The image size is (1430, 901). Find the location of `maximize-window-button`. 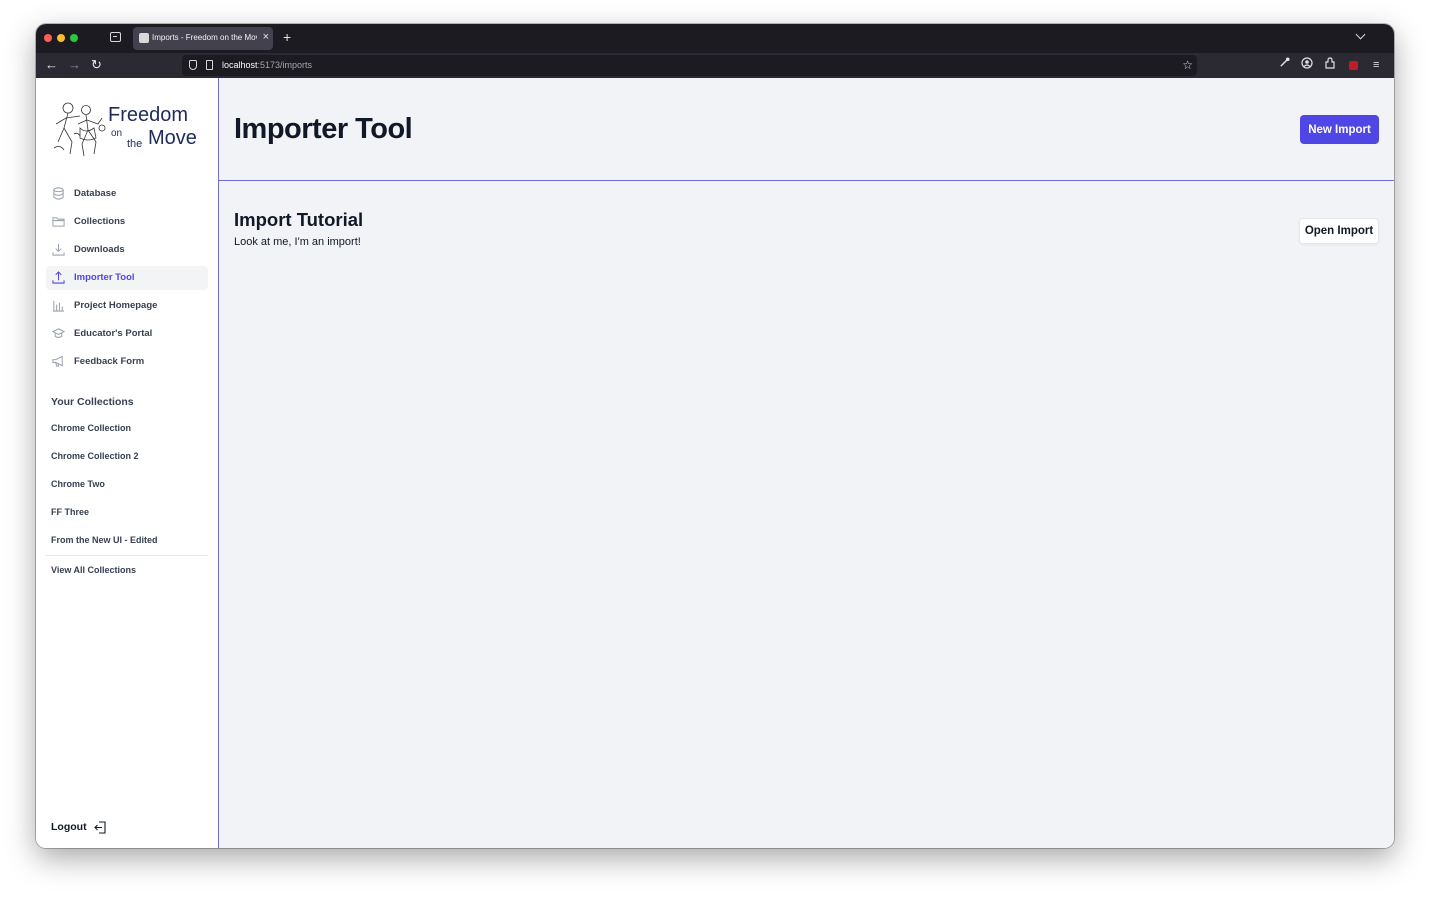

maximize-window-button is located at coordinates (74, 38).